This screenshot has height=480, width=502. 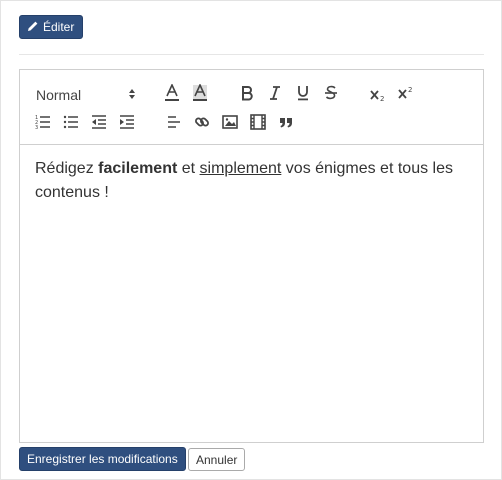 I want to click on svg-text: 3, so click(x=36, y=127).